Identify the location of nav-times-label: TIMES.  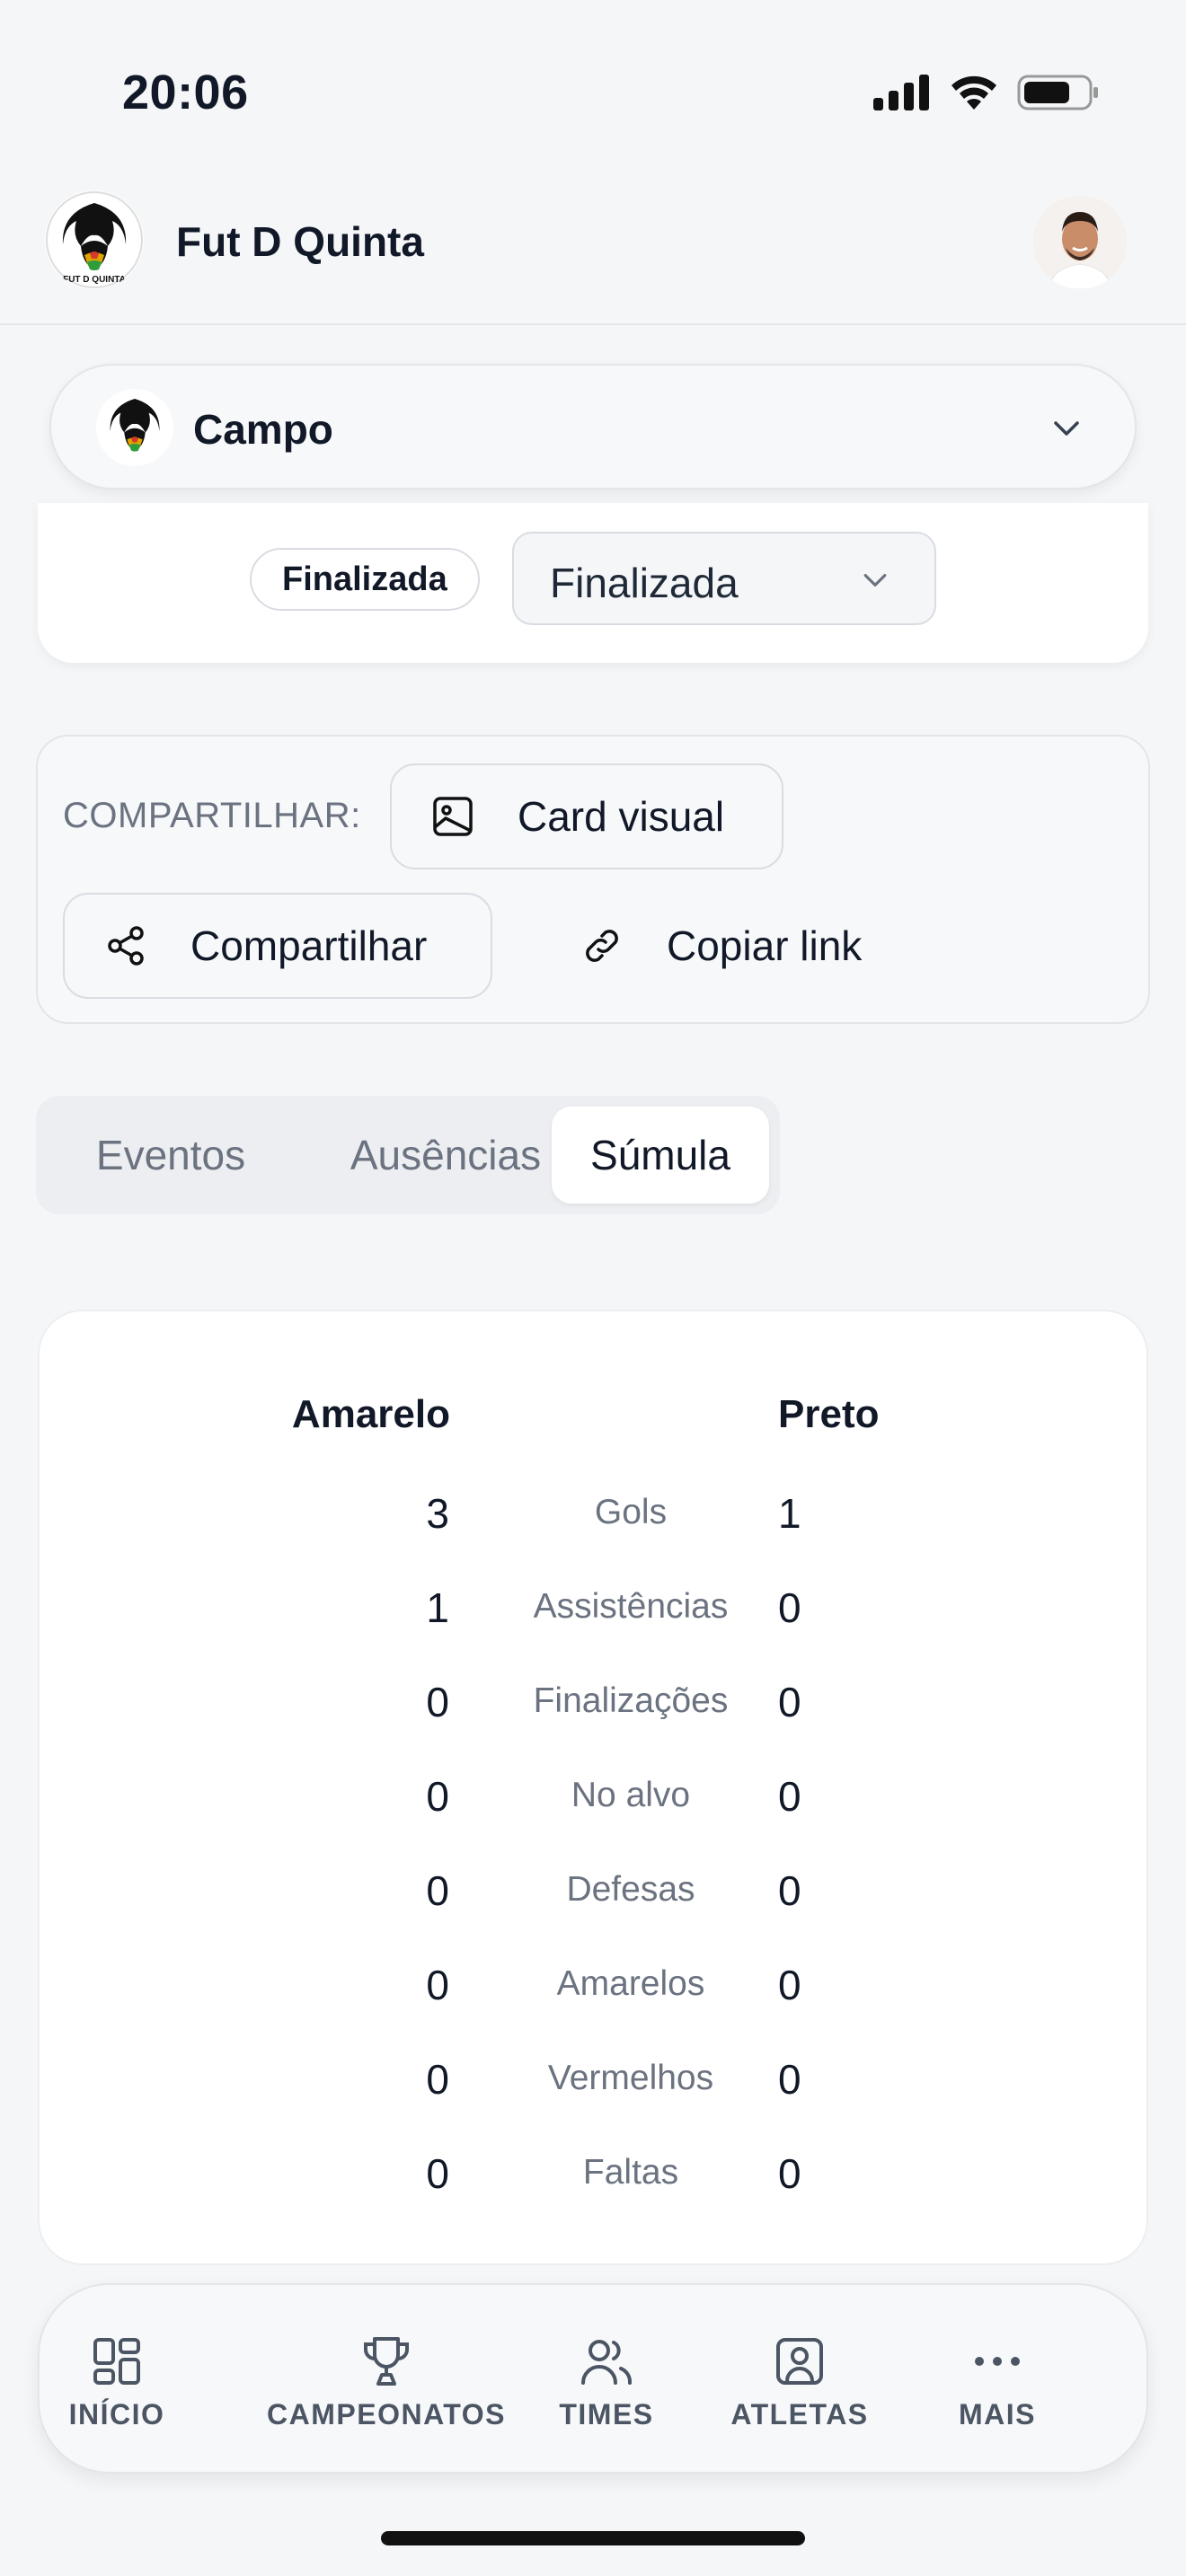
(606, 2414).